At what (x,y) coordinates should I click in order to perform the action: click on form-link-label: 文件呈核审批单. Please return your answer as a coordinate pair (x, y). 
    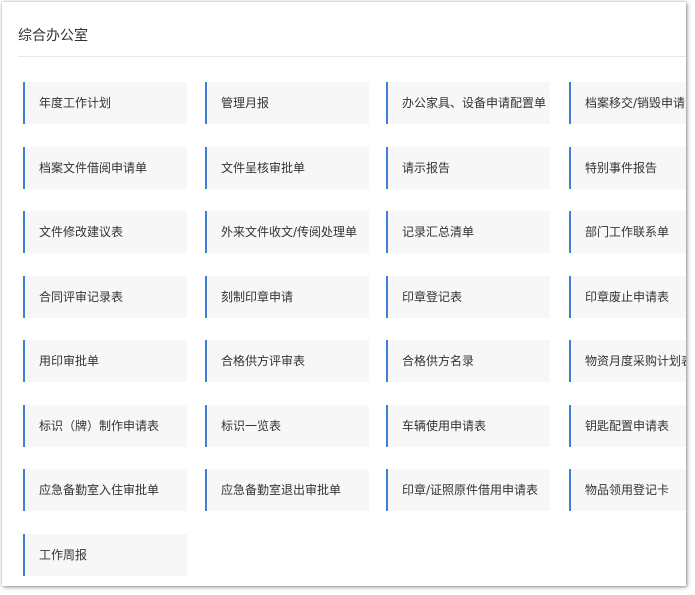
    Looking at the image, I should click on (263, 168).